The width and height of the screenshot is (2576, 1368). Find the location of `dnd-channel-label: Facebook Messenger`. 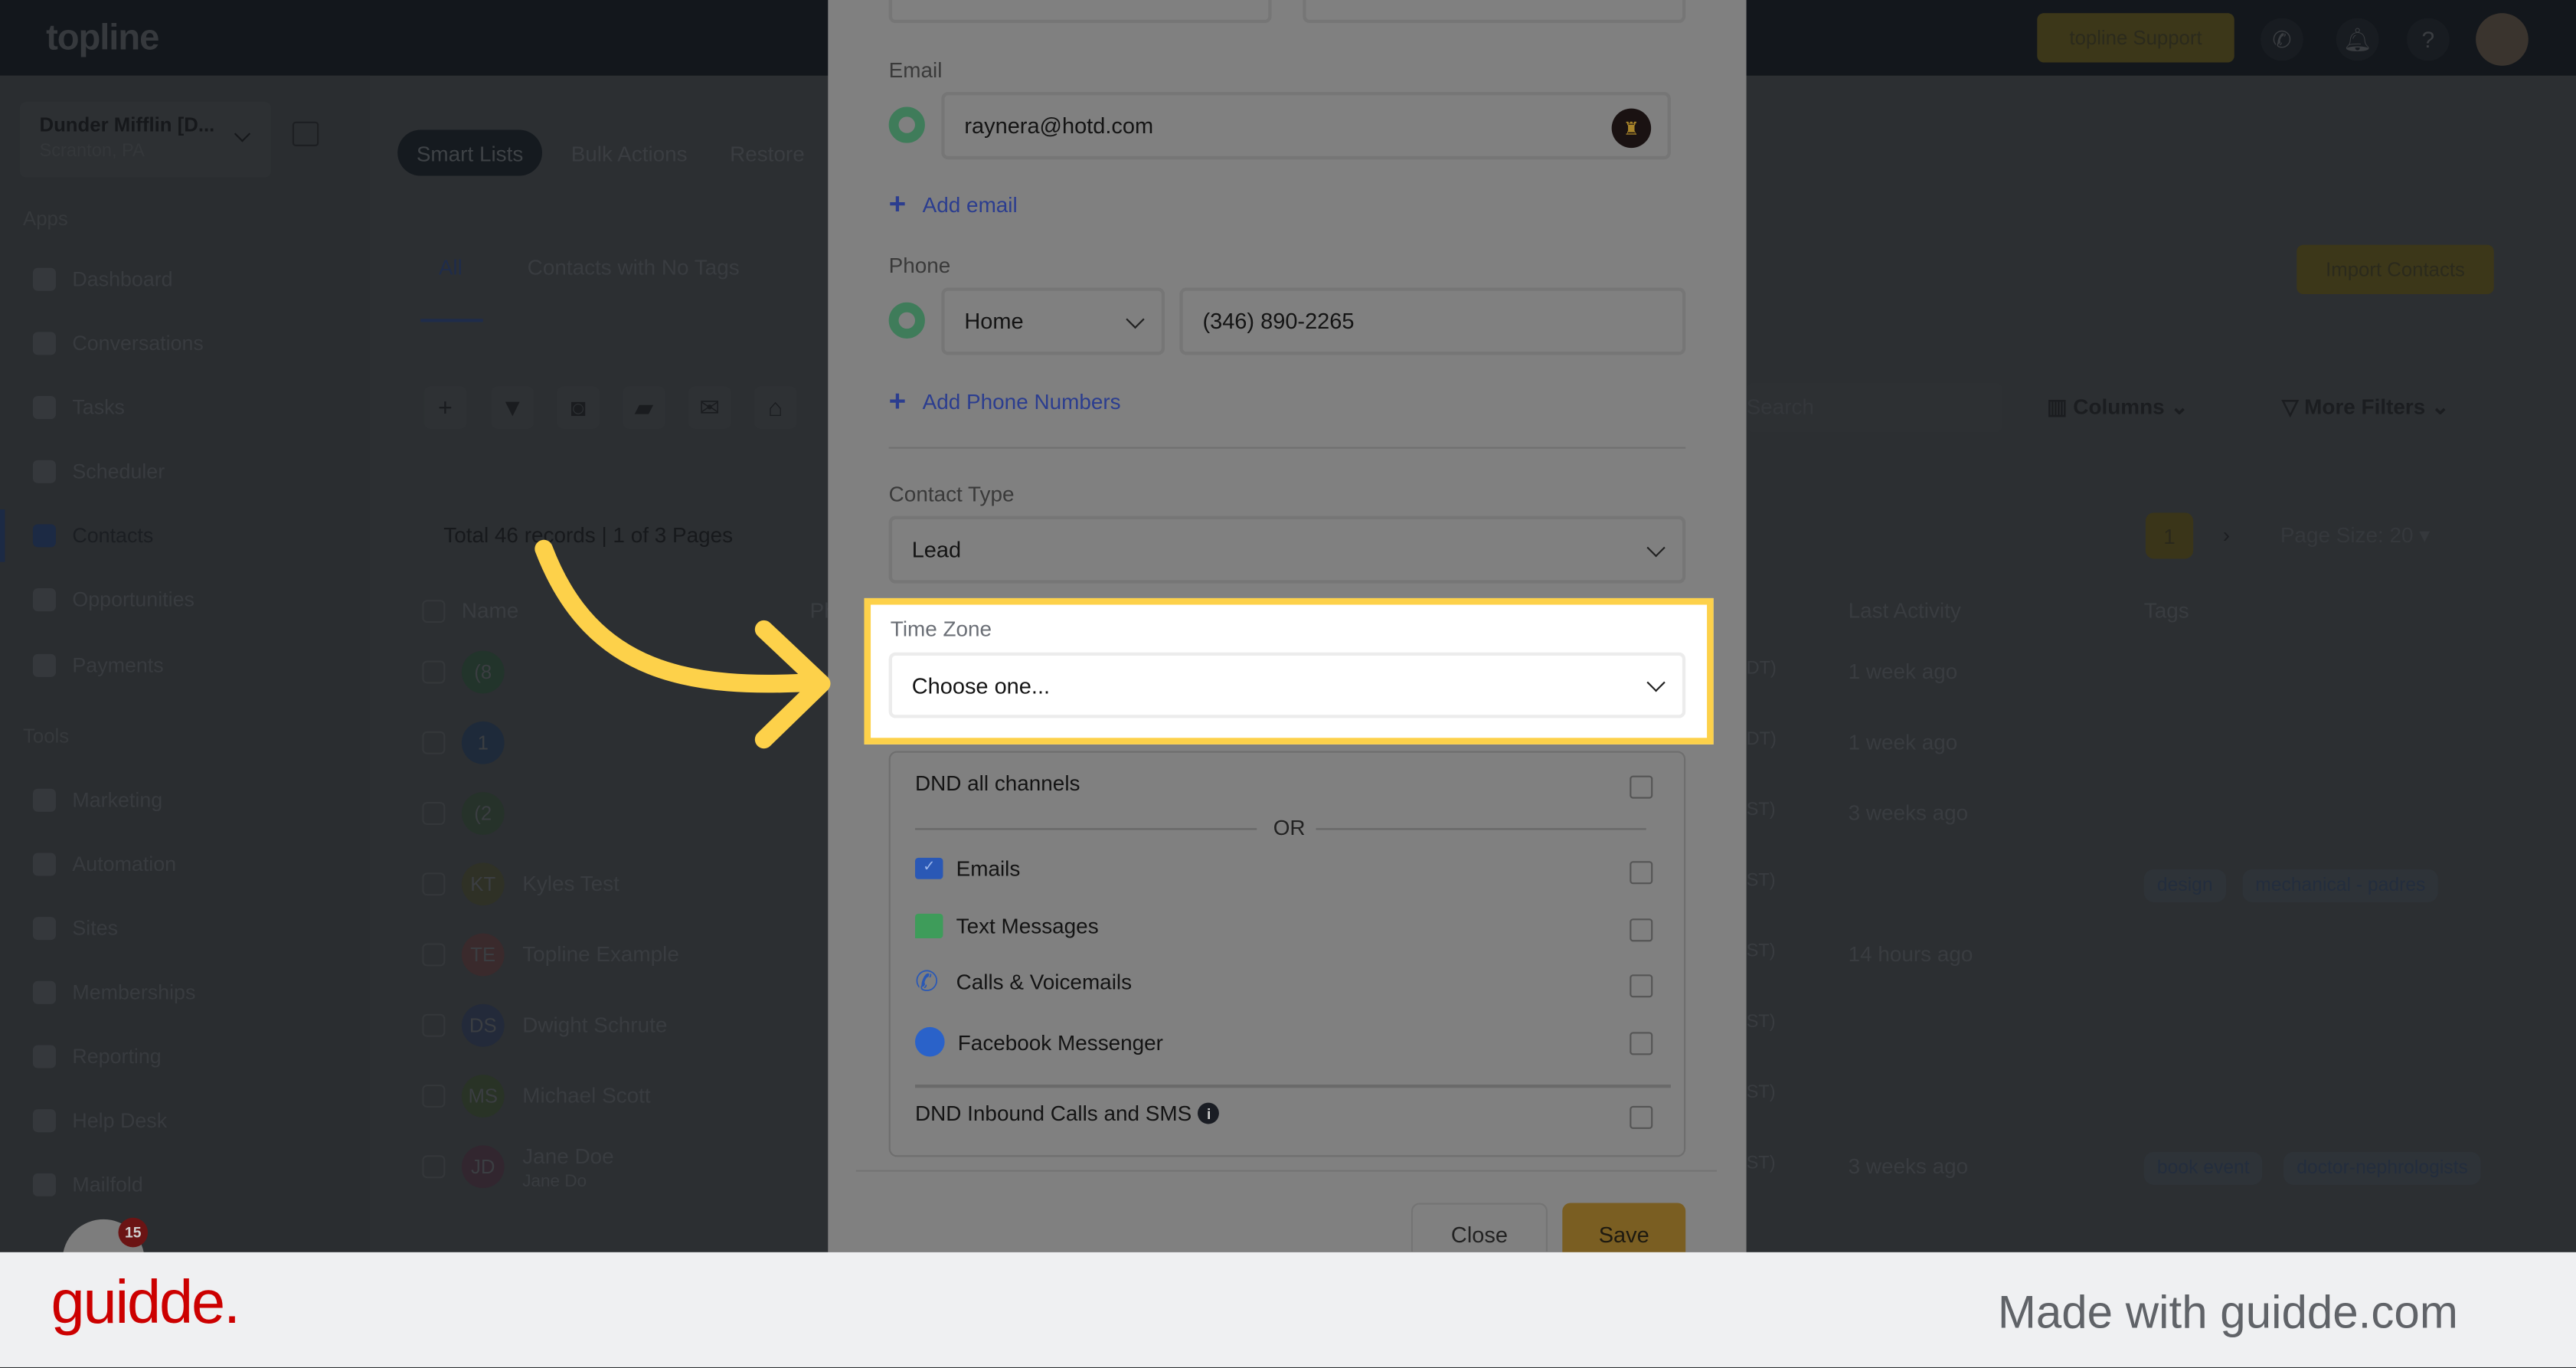

dnd-channel-label: Facebook Messenger is located at coordinates (1060, 1042).